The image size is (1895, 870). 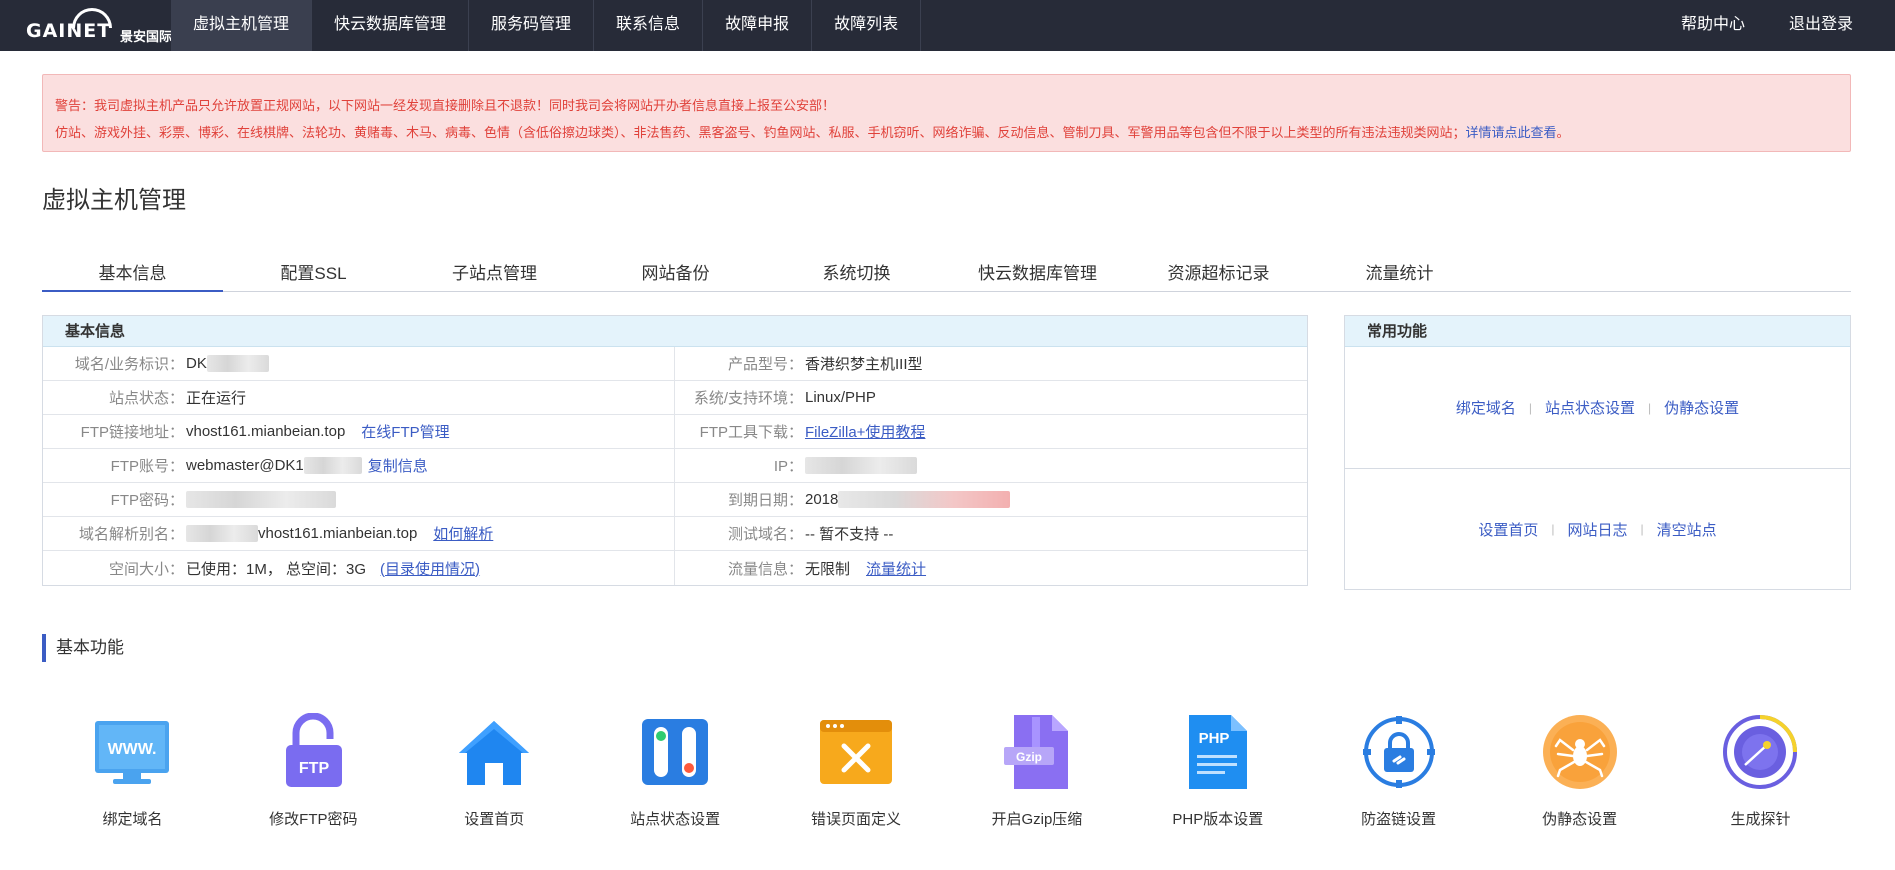 I want to click on svg-text: WWW., so click(x=132, y=749).